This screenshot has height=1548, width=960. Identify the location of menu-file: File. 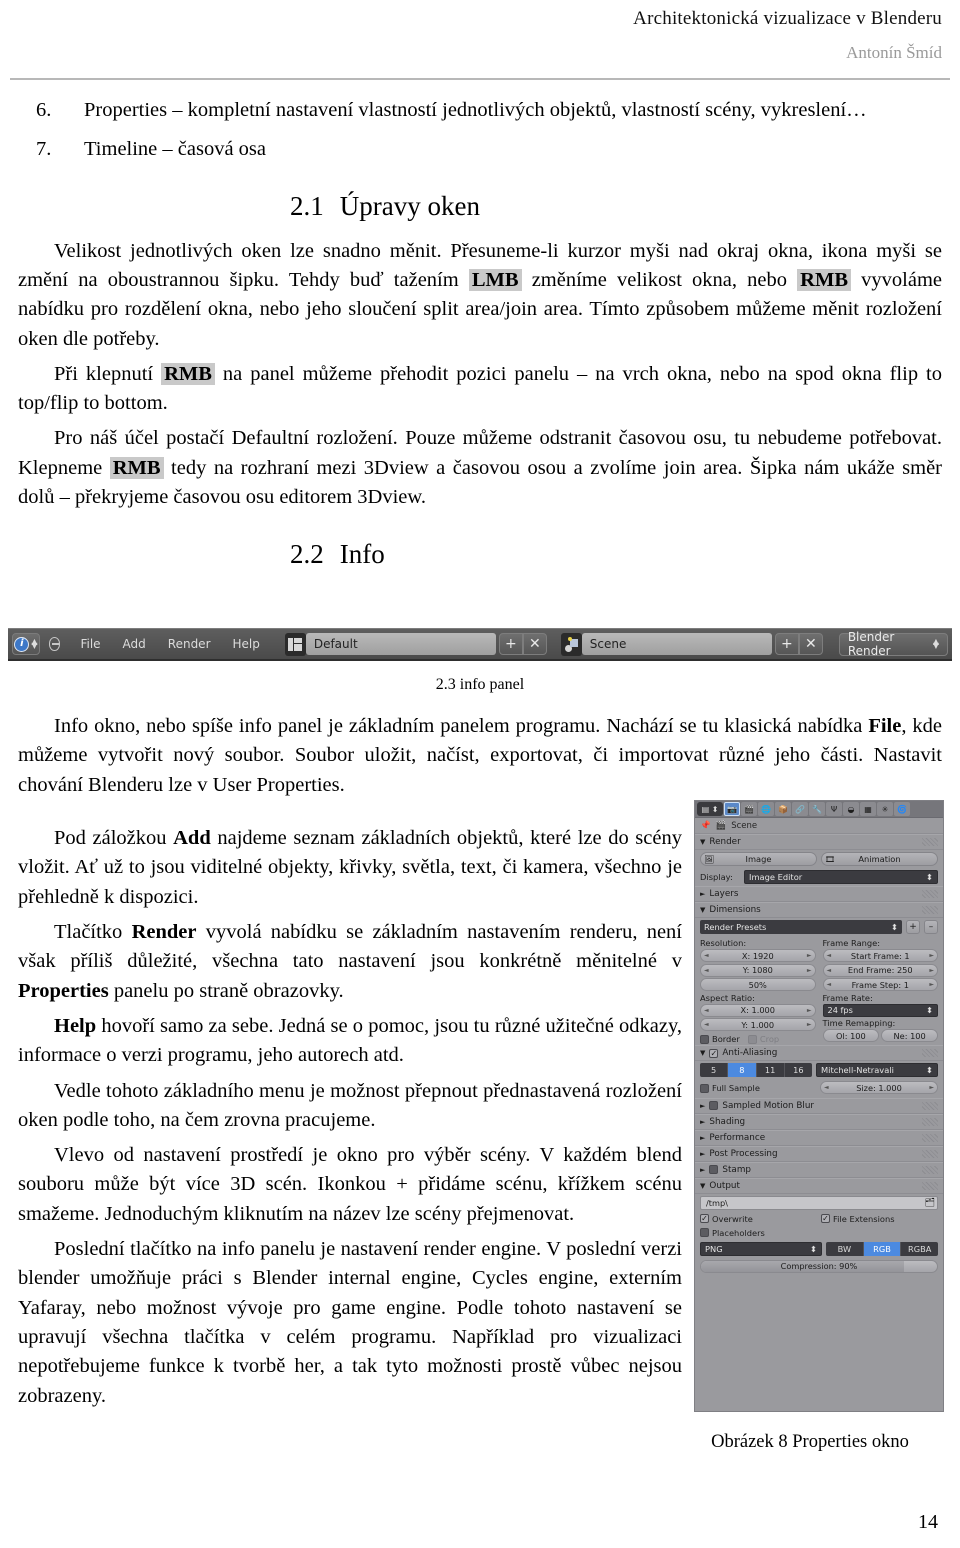
(90, 644).